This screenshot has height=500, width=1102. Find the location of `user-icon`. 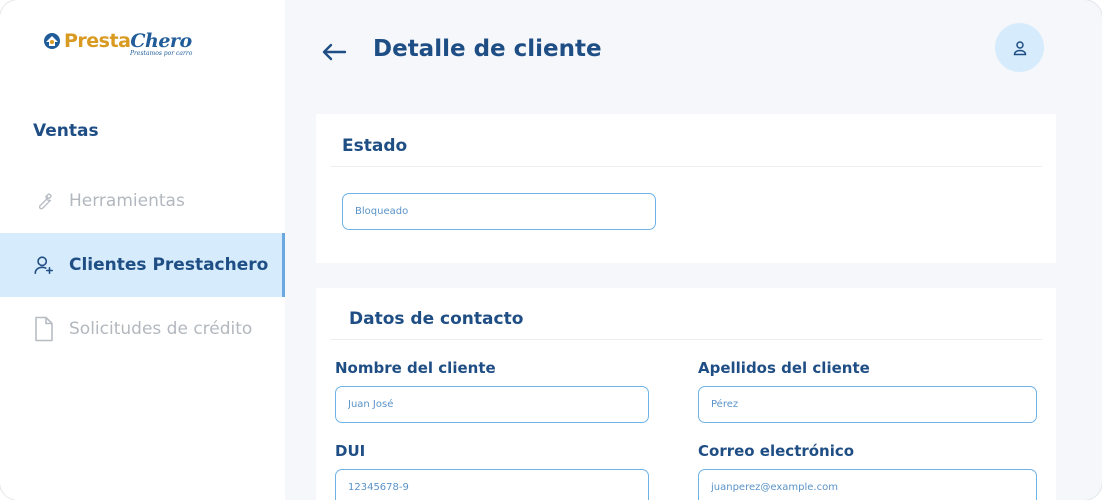

user-icon is located at coordinates (1019, 47).